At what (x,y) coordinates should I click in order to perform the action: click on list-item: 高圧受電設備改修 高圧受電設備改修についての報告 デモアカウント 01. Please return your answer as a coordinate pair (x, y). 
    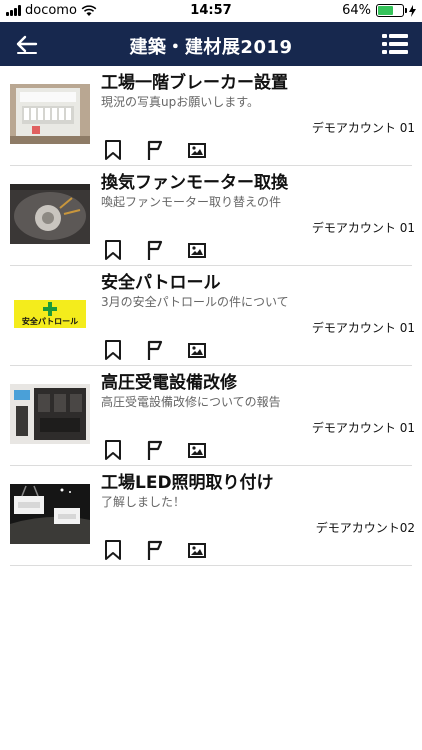
    Looking at the image, I should click on (212, 416).